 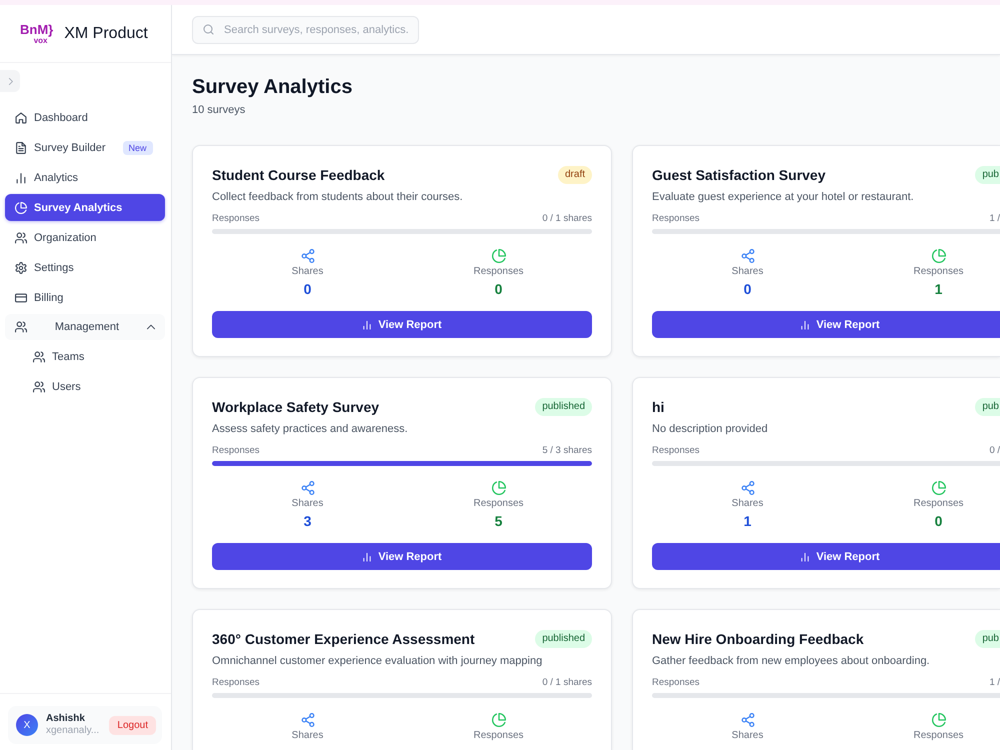 What do you see at coordinates (37, 29) in the screenshot?
I see `logo-mark: BnM}` at bounding box center [37, 29].